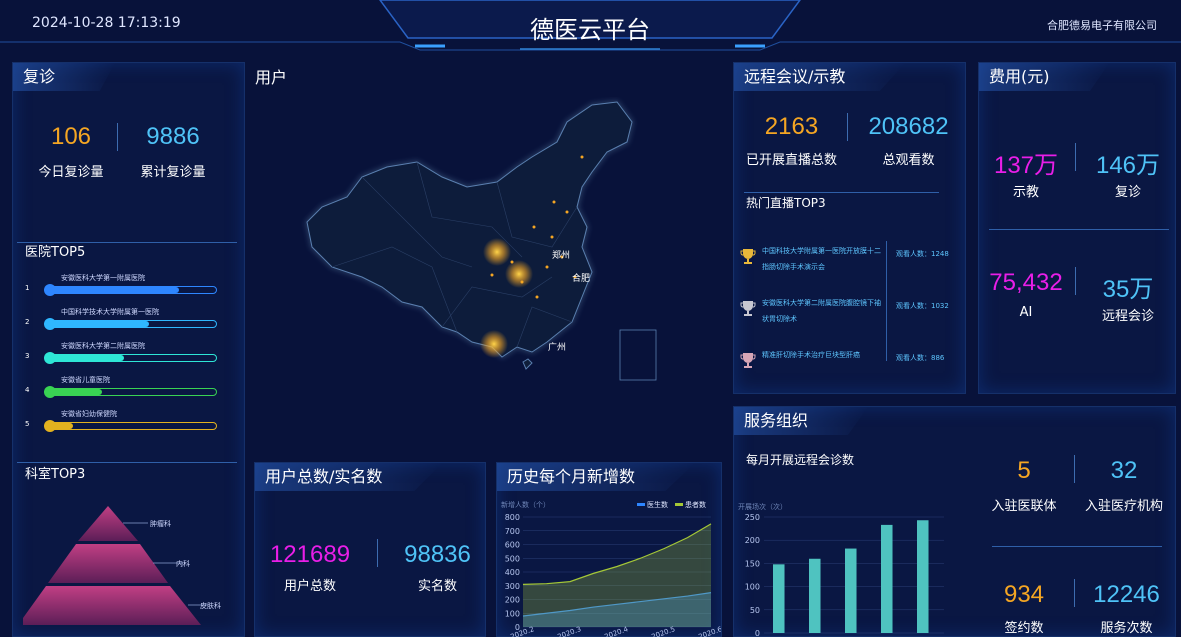  Describe the element at coordinates (106, 23) in the screenshot. I see `datetime: 2024-10-28 17:13:19` at that location.